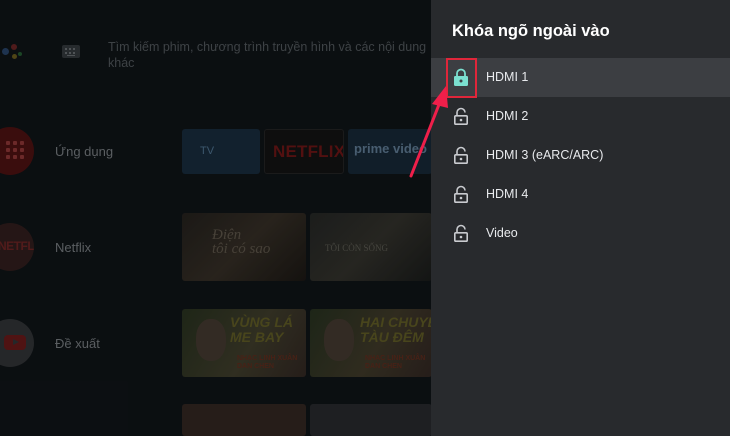 This screenshot has width=730, height=436. I want to click on option-hdmi-4: HDMI 4, so click(580, 194).